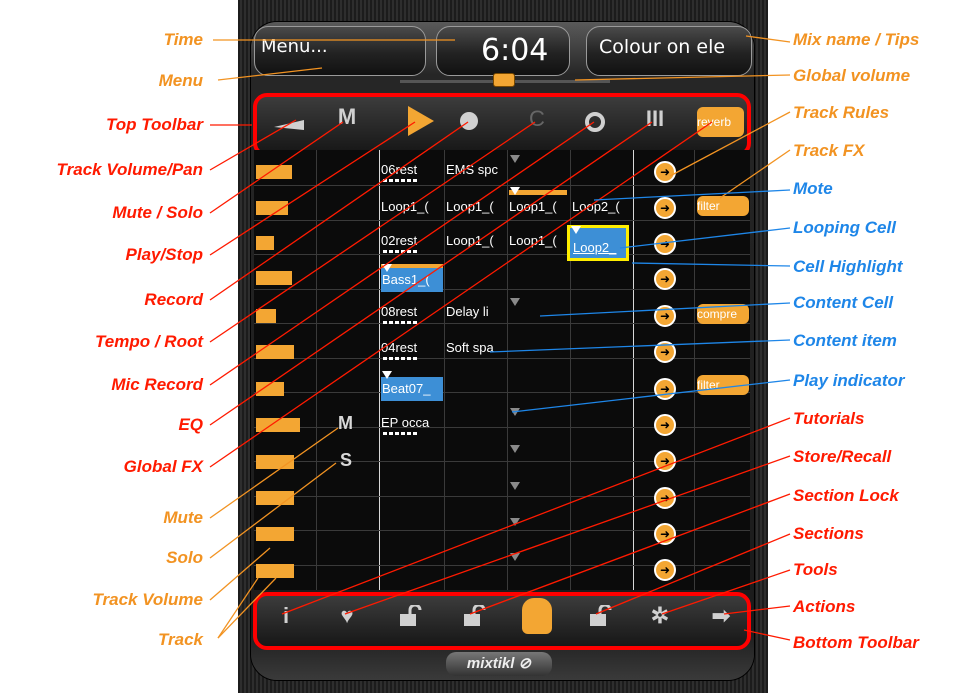  I want to click on callout-section-lock: Section Lock, so click(846, 495).